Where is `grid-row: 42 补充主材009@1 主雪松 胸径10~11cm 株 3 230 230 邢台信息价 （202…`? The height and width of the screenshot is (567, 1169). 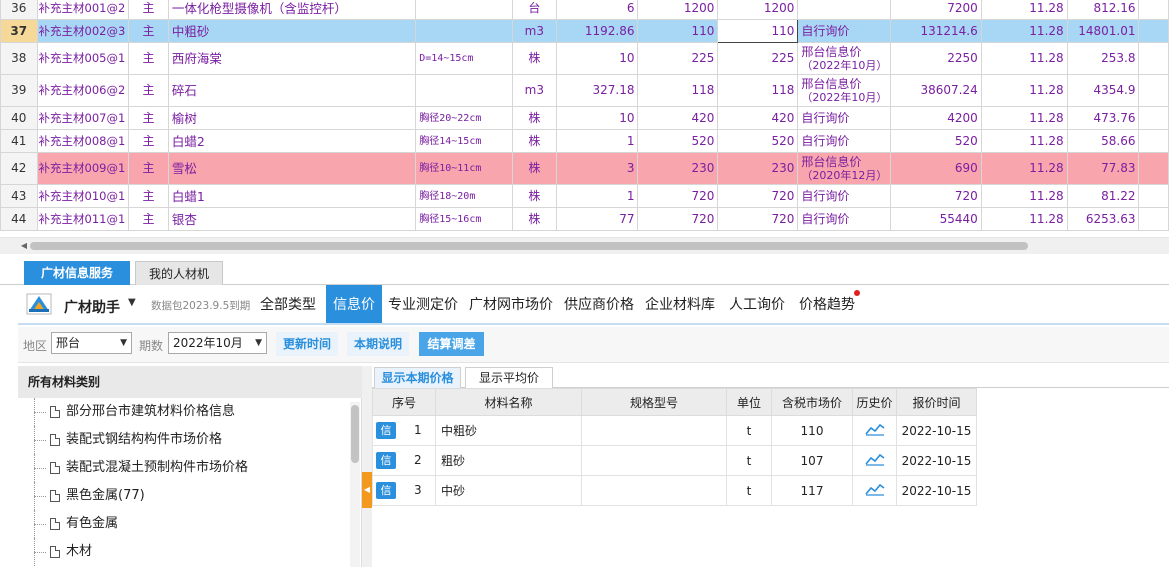 grid-row: 42 补充主材009@1 主雪松 胸径10~11cm 株 3 230 230 邢台信息价 （202… is located at coordinates (584, 168).